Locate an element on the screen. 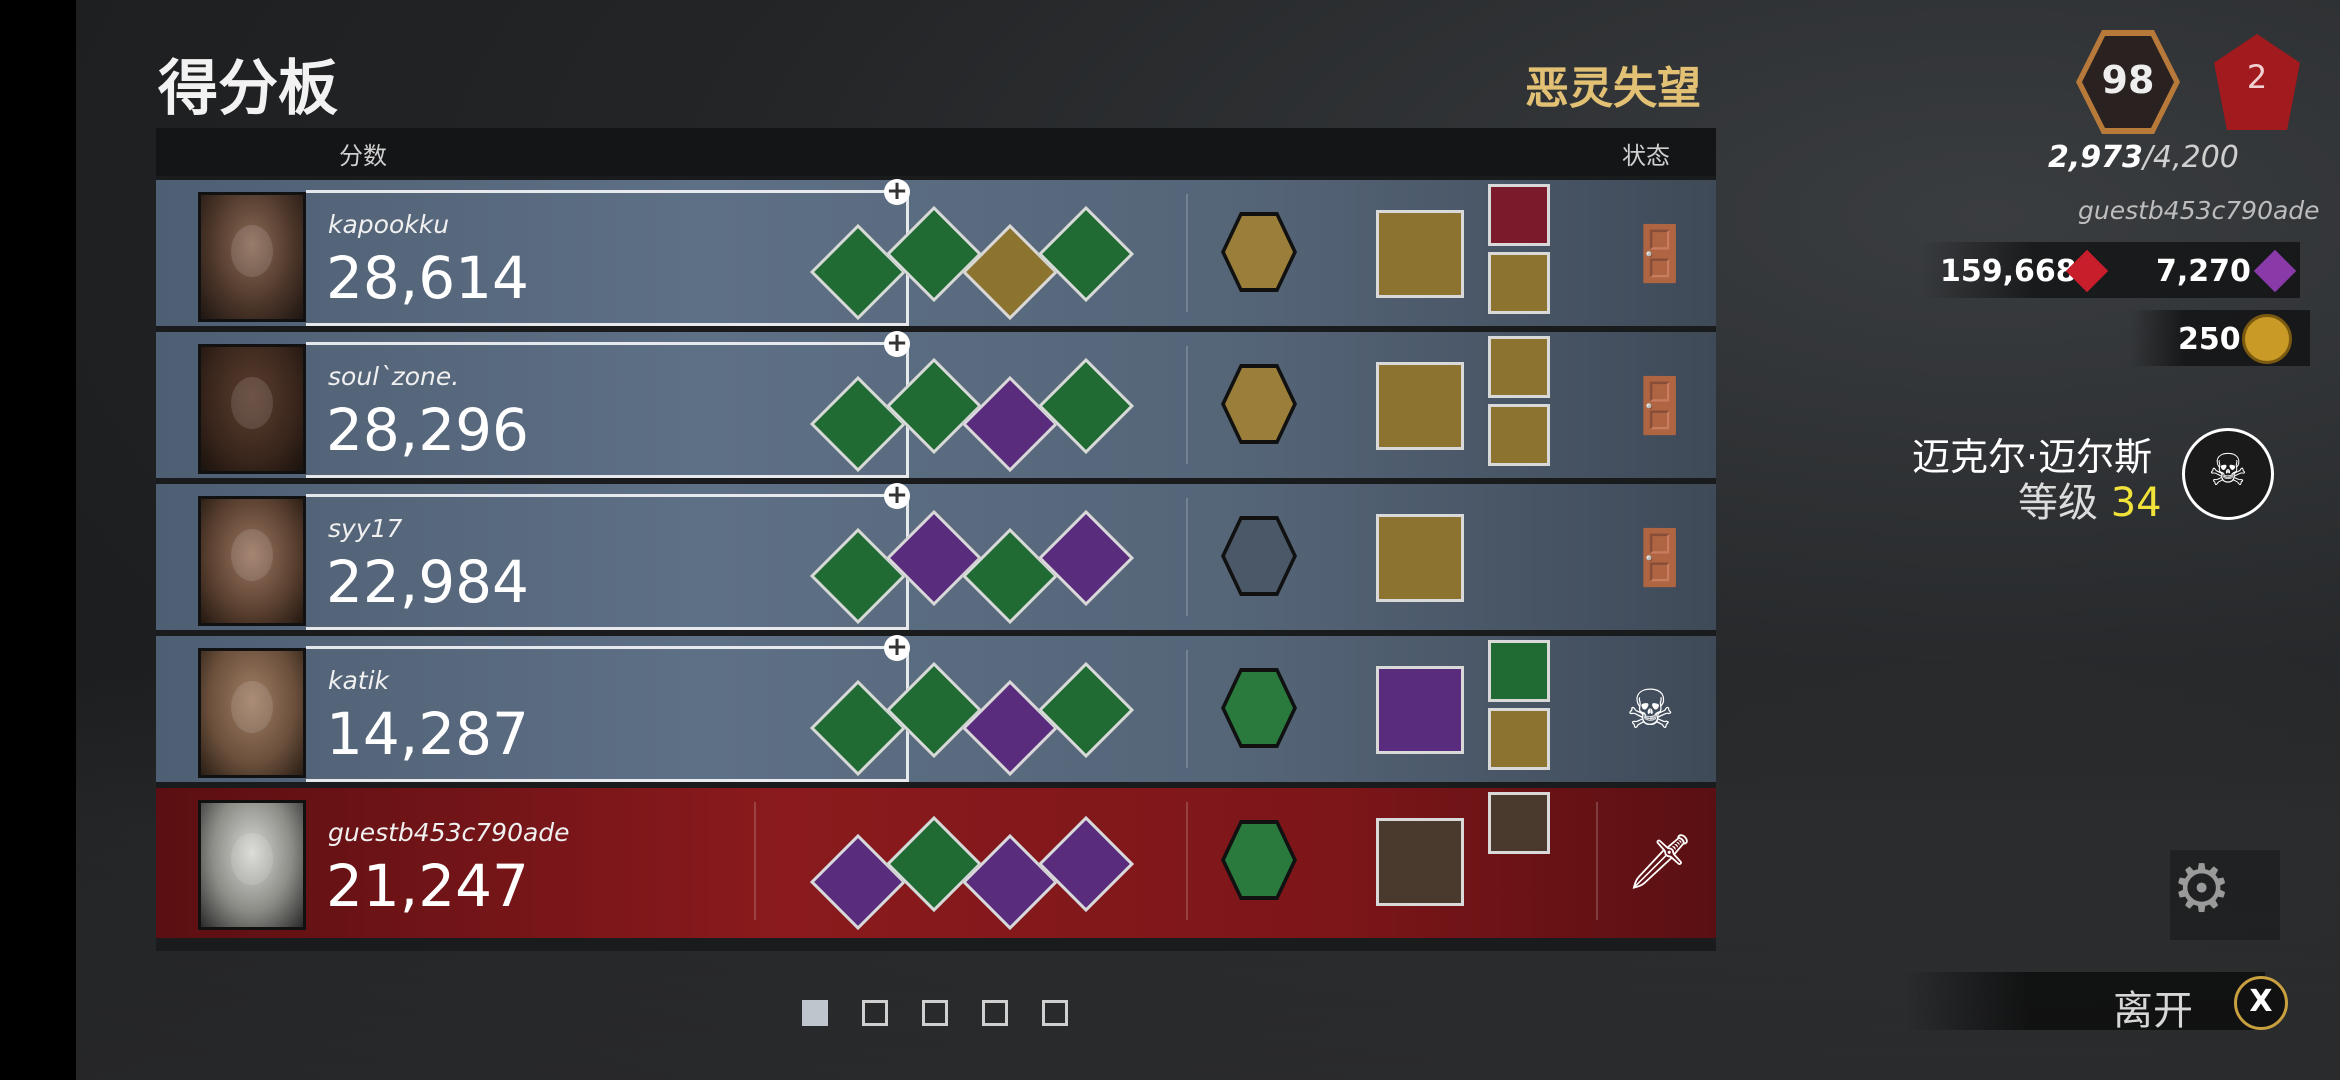 Image resolution: width=2340 pixels, height=1080 pixels. shards-value: 159,668 is located at coordinates (2008, 271).